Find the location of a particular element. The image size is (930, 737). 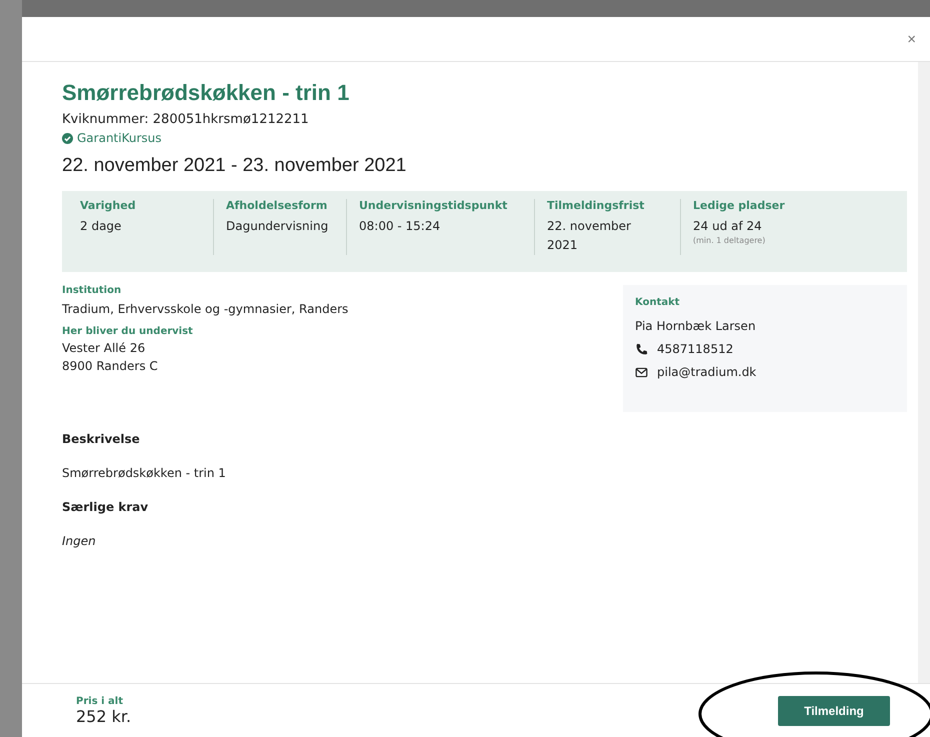

location-label: Her bliver du undervist is located at coordinates (128, 331).